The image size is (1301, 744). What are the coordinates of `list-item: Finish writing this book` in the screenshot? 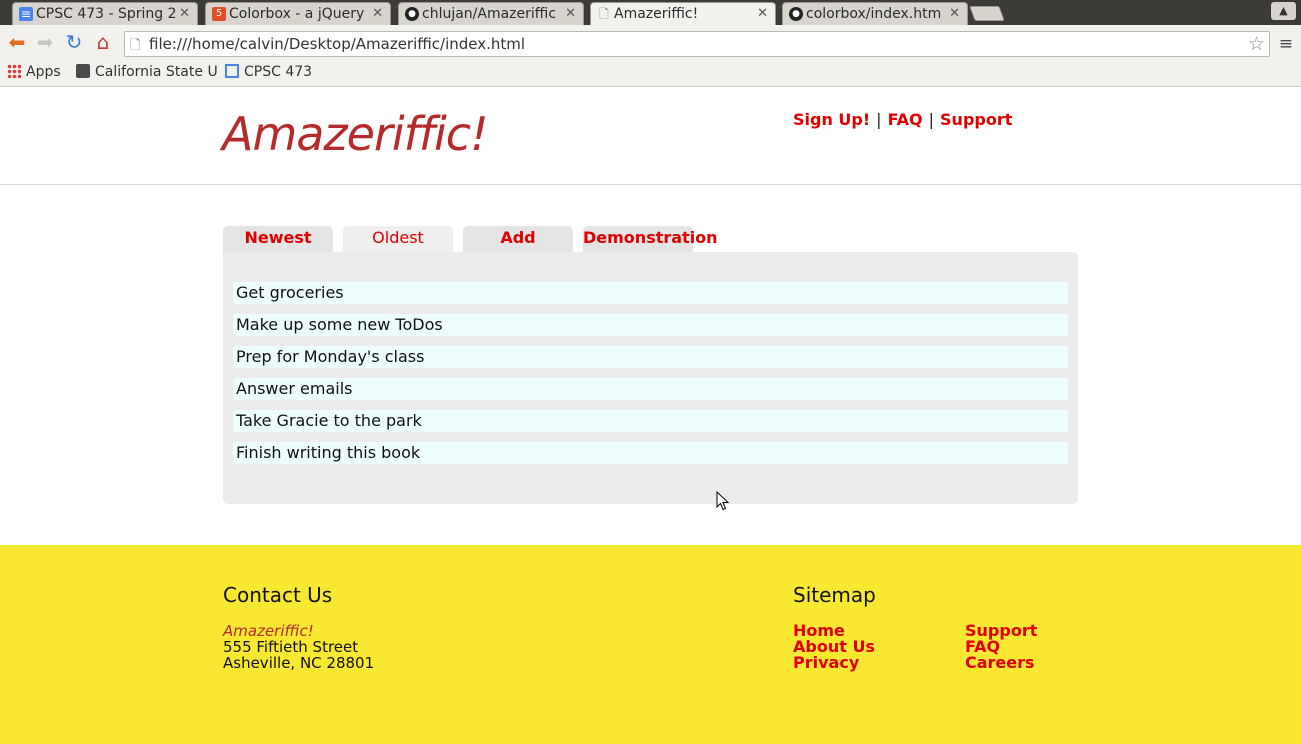 It's located at (650, 453).